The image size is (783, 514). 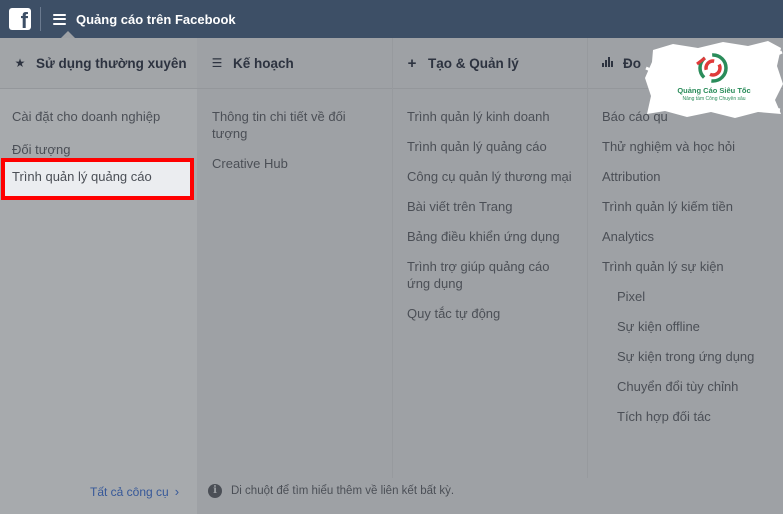 What do you see at coordinates (714, 99) in the screenshot?
I see `watermark-tagline: Nâng tầm Công Chuyên sâu` at bounding box center [714, 99].